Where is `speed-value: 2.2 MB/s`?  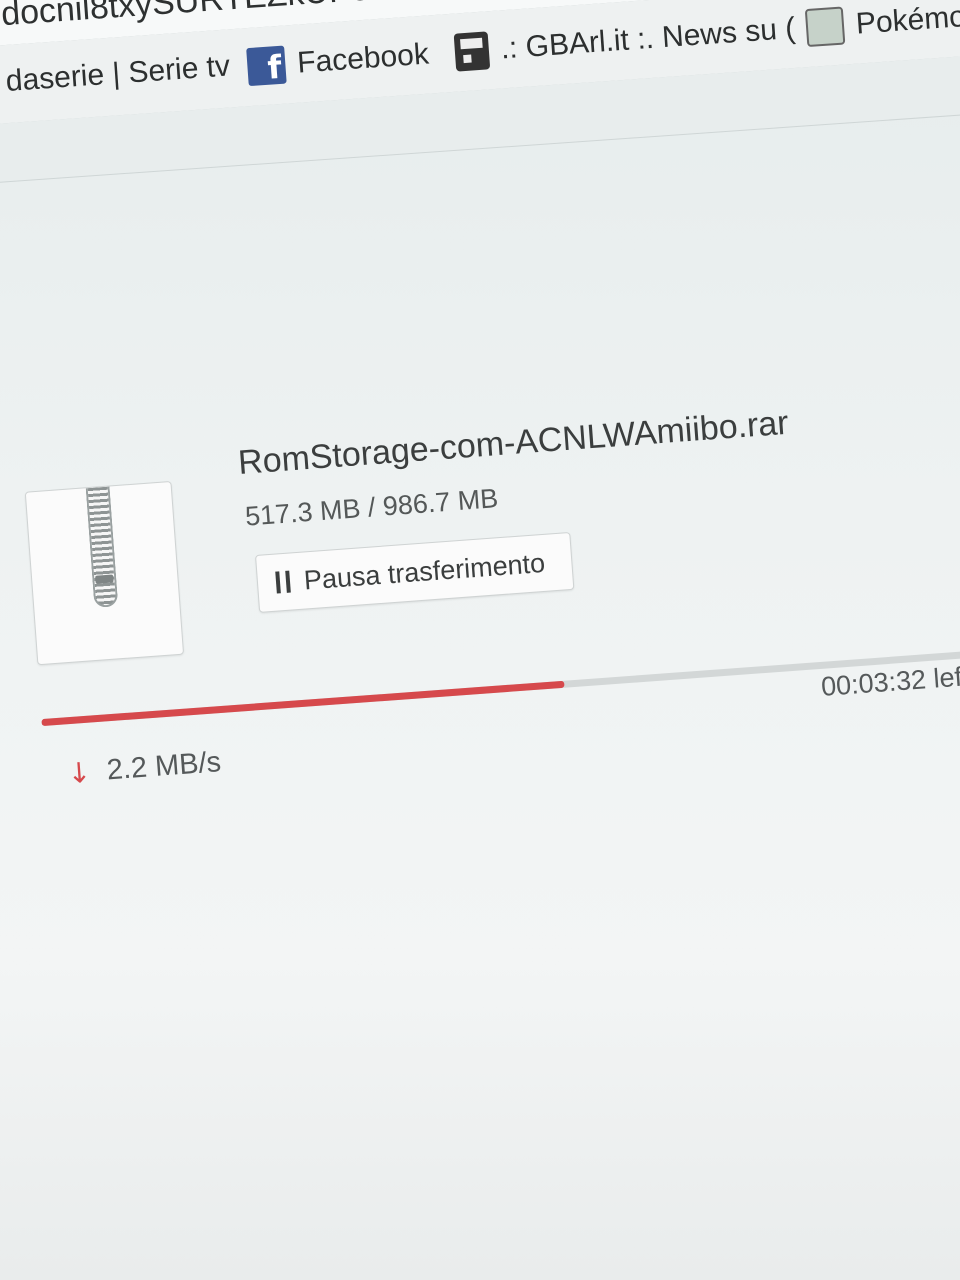 speed-value: 2.2 MB/s is located at coordinates (164, 766).